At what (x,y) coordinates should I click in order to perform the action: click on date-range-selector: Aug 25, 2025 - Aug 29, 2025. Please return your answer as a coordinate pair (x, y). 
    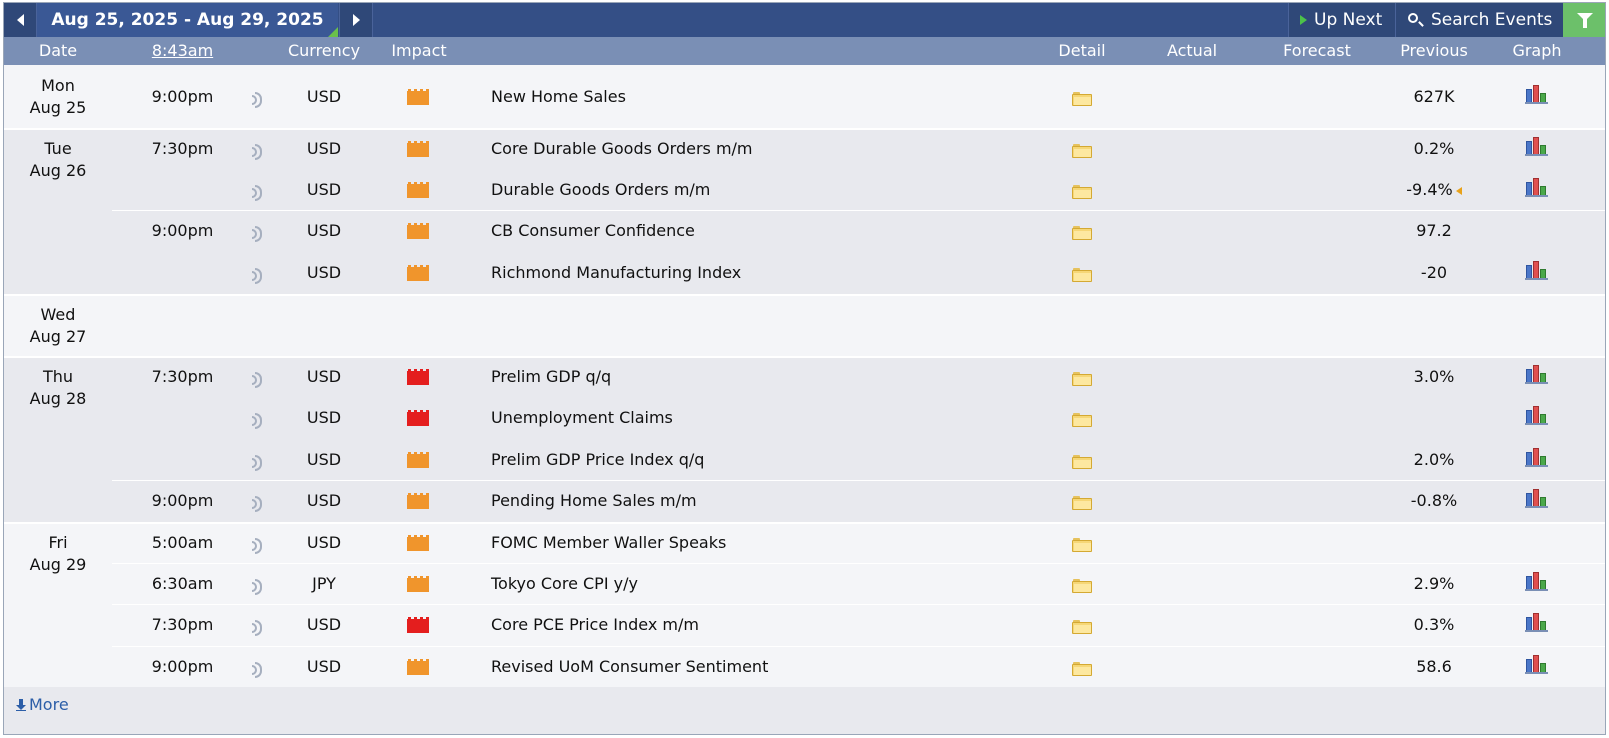
    Looking at the image, I should click on (187, 20).